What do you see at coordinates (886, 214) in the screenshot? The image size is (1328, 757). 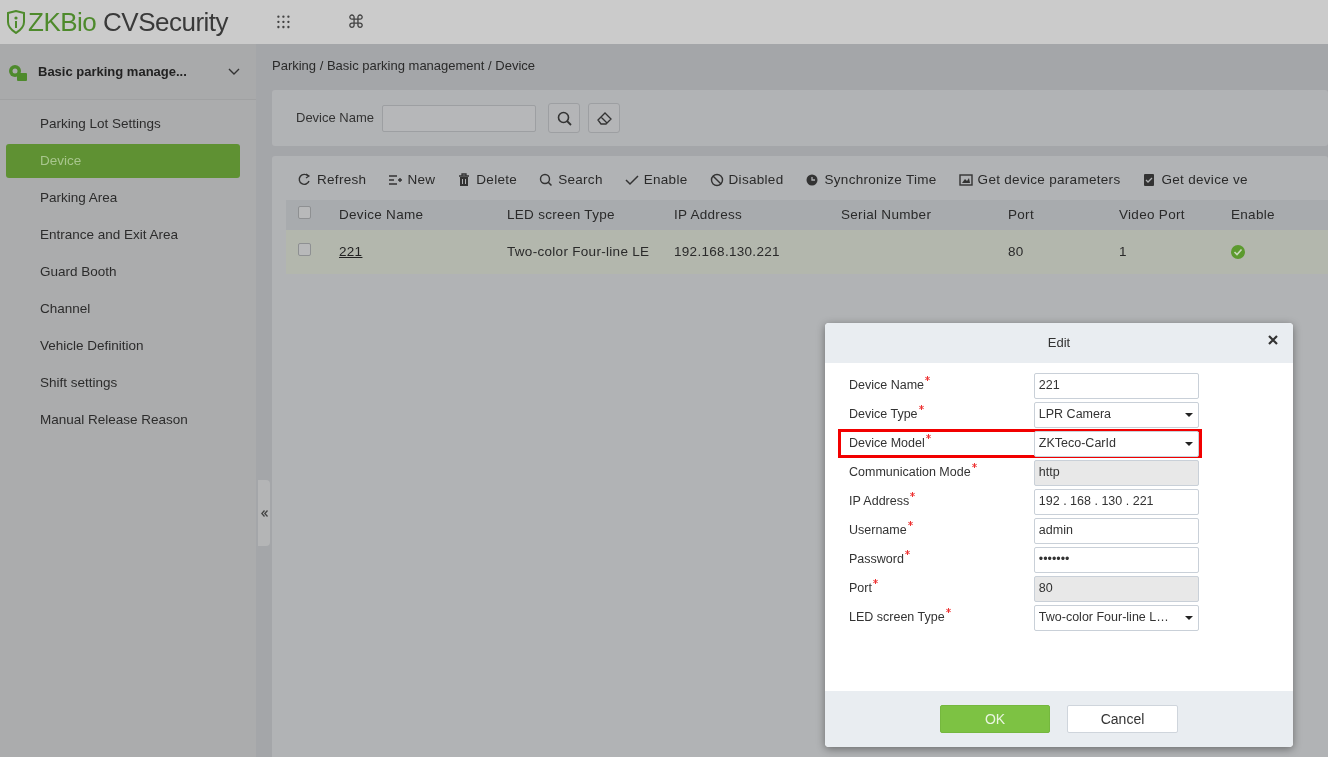 I see `column-header: Serial Number` at bounding box center [886, 214].